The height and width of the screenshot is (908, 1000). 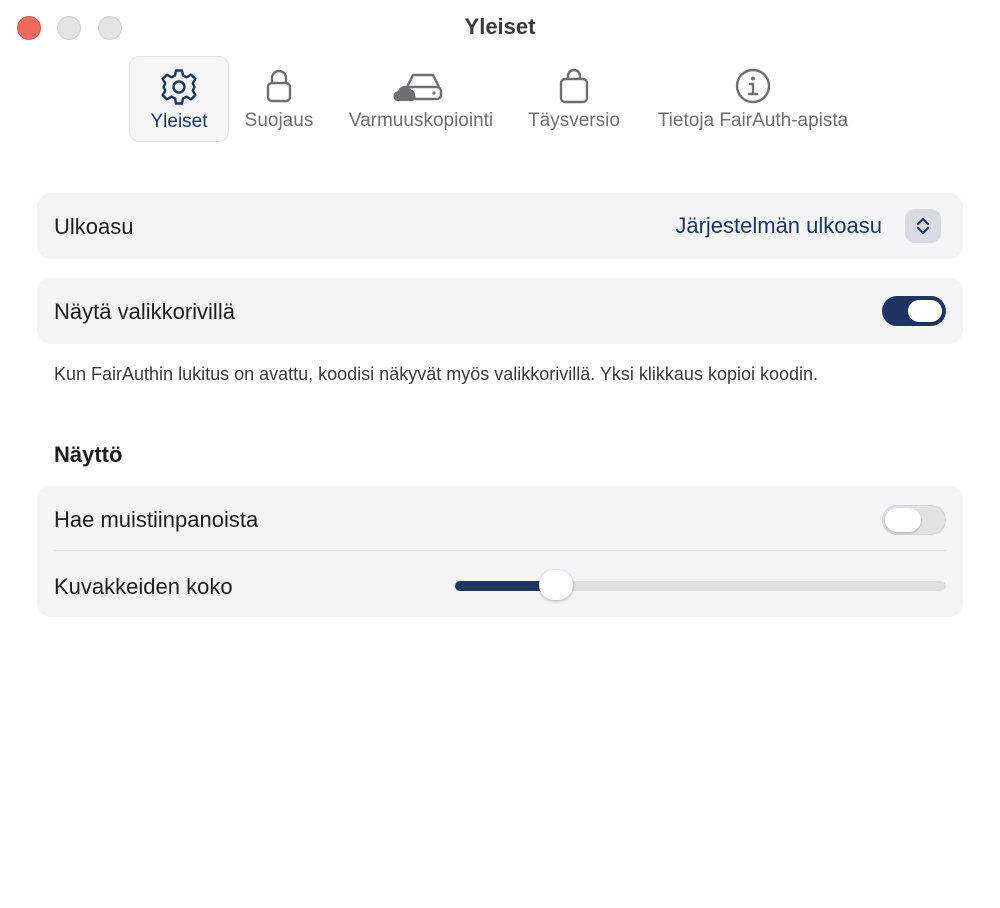 I want to click on tab-security-label: Suojaus, so click(x=279, y=120).